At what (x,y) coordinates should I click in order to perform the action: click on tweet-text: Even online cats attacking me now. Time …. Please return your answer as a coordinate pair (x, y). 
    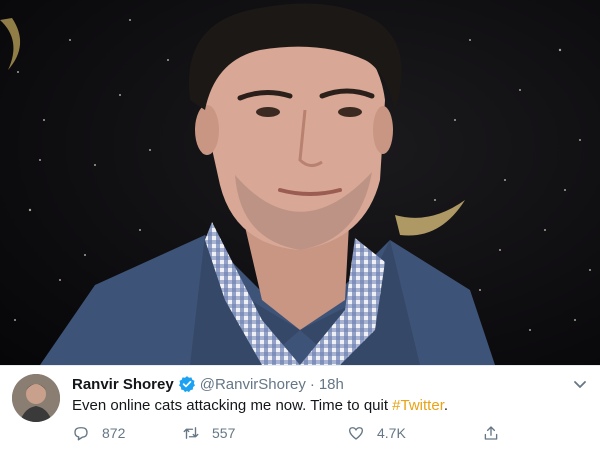
    Looking at the image, I should click on (260, 405).